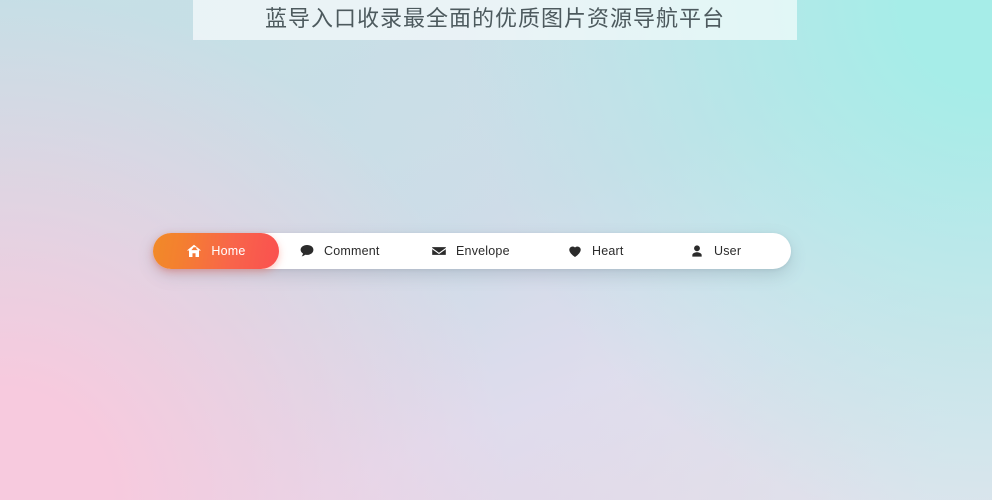 This screenshot has height=500, width=992. I want to click on nav-item-label: Heart, so click(608, 250).